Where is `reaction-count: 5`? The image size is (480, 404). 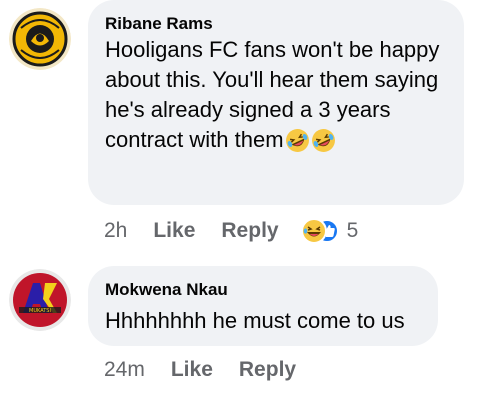 reaction-count: 5 is located at coordinates (352, 230).